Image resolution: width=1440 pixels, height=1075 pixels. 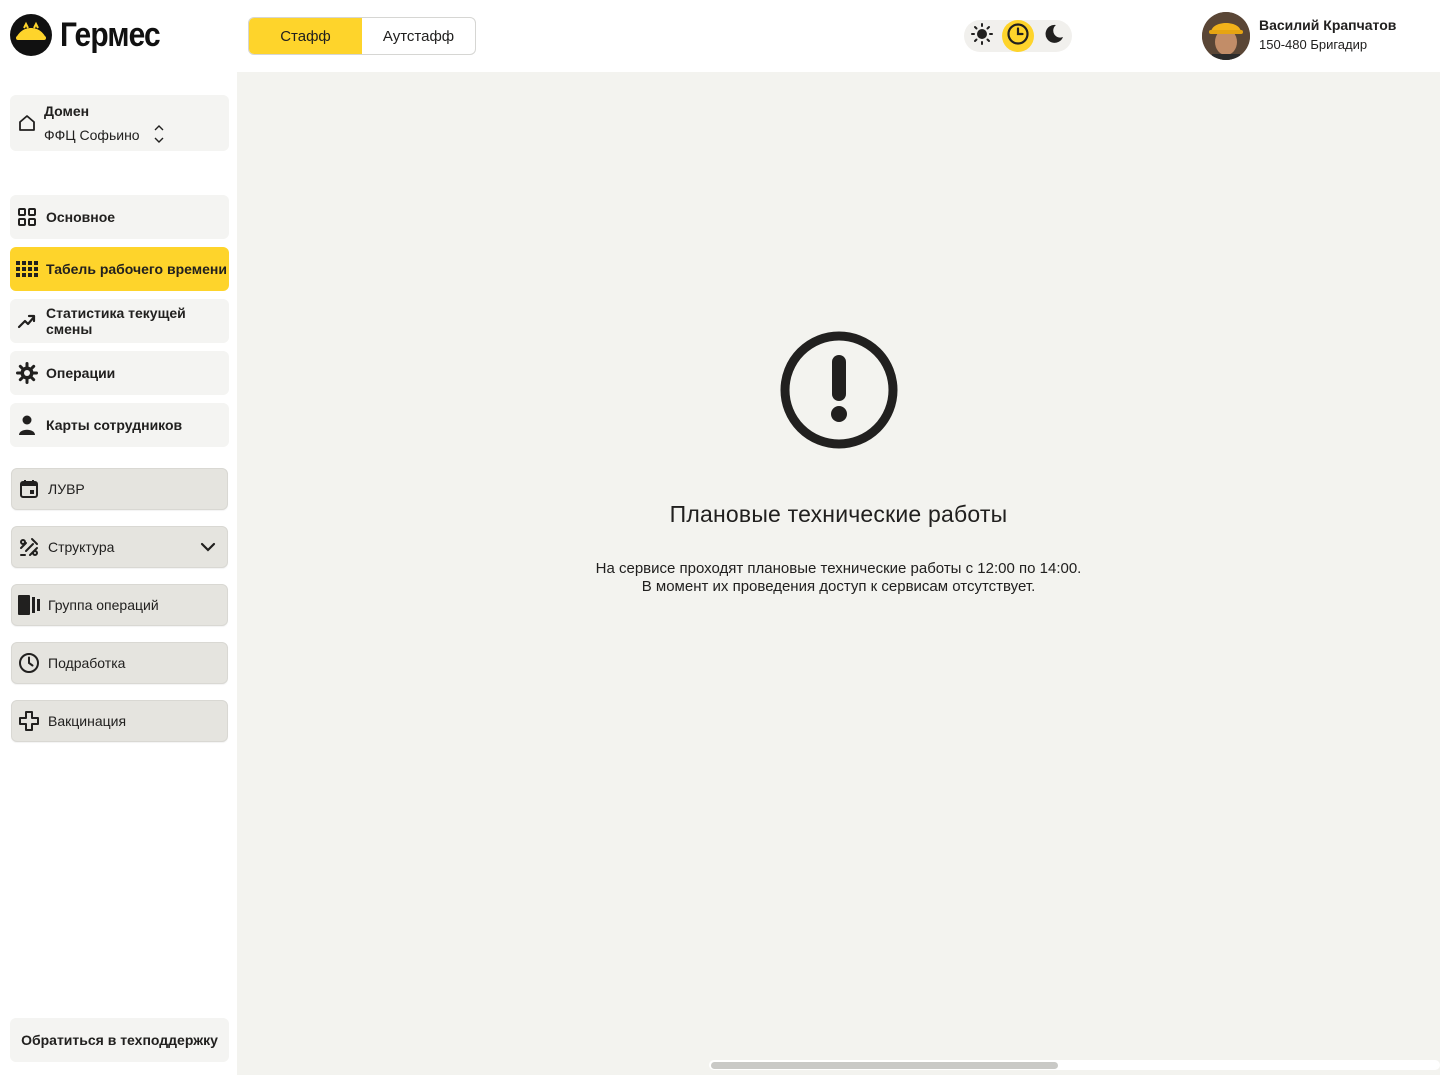 I want to click on domain-selector: Домен ФФЦ Софьино, so click(x=119, y=123).